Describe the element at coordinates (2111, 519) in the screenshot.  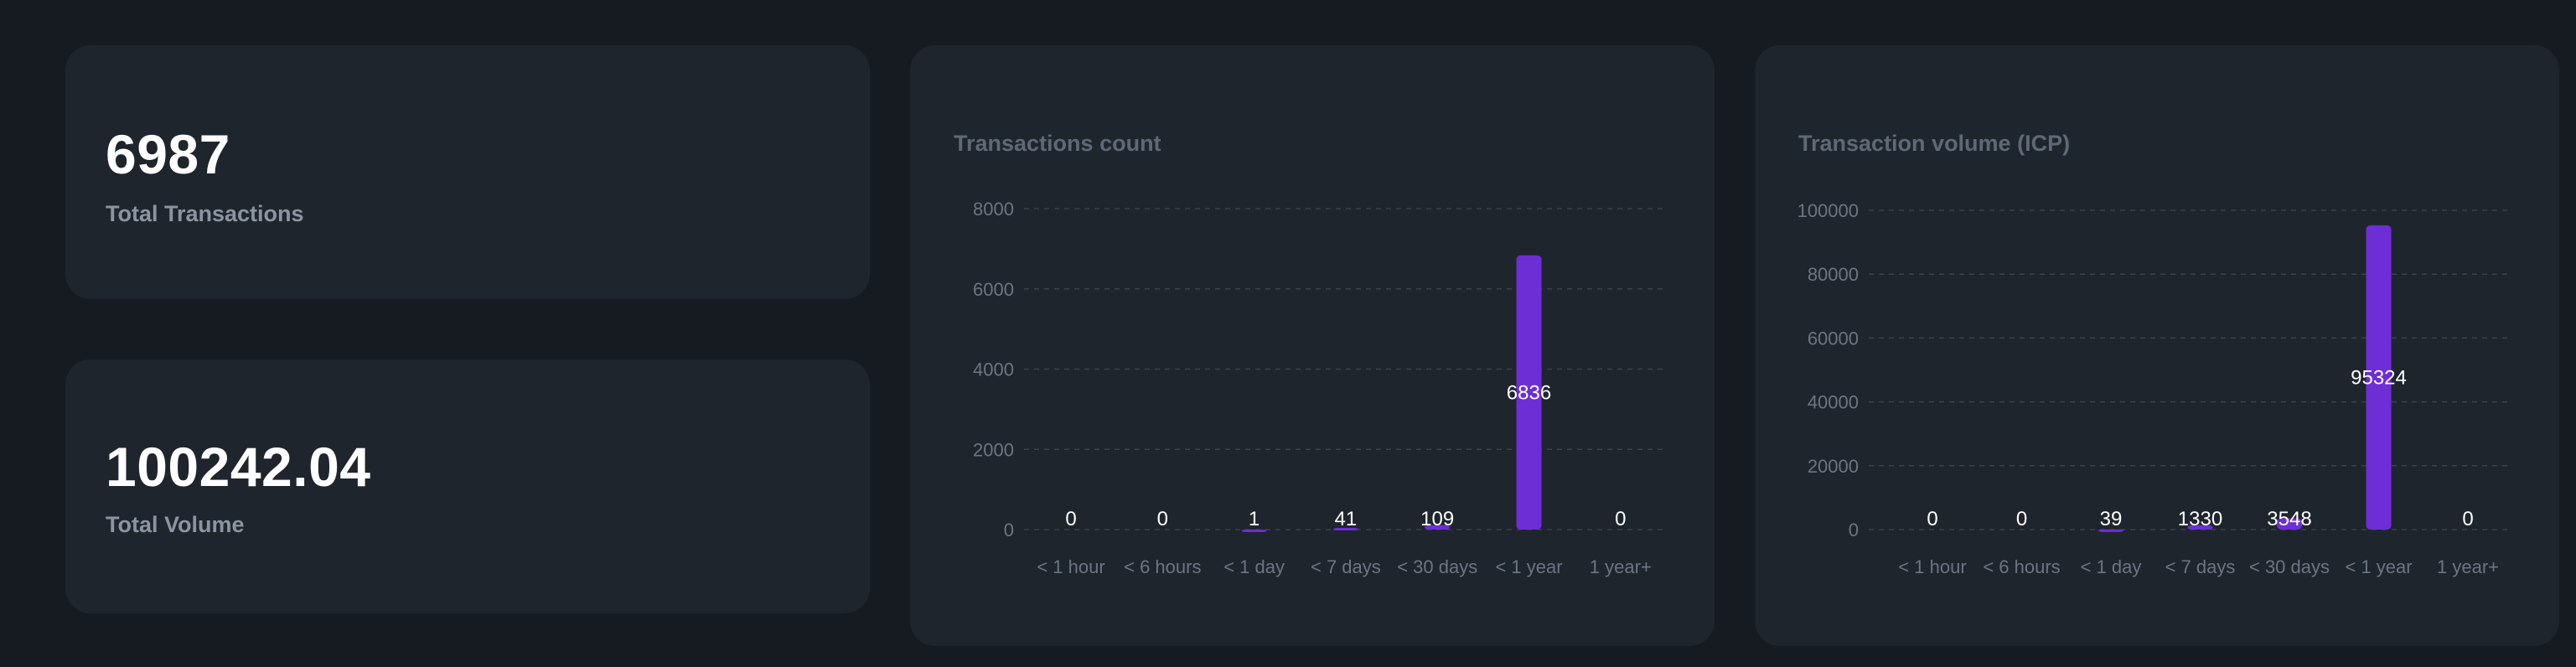
I see `bar-value-label: 39` at that location.